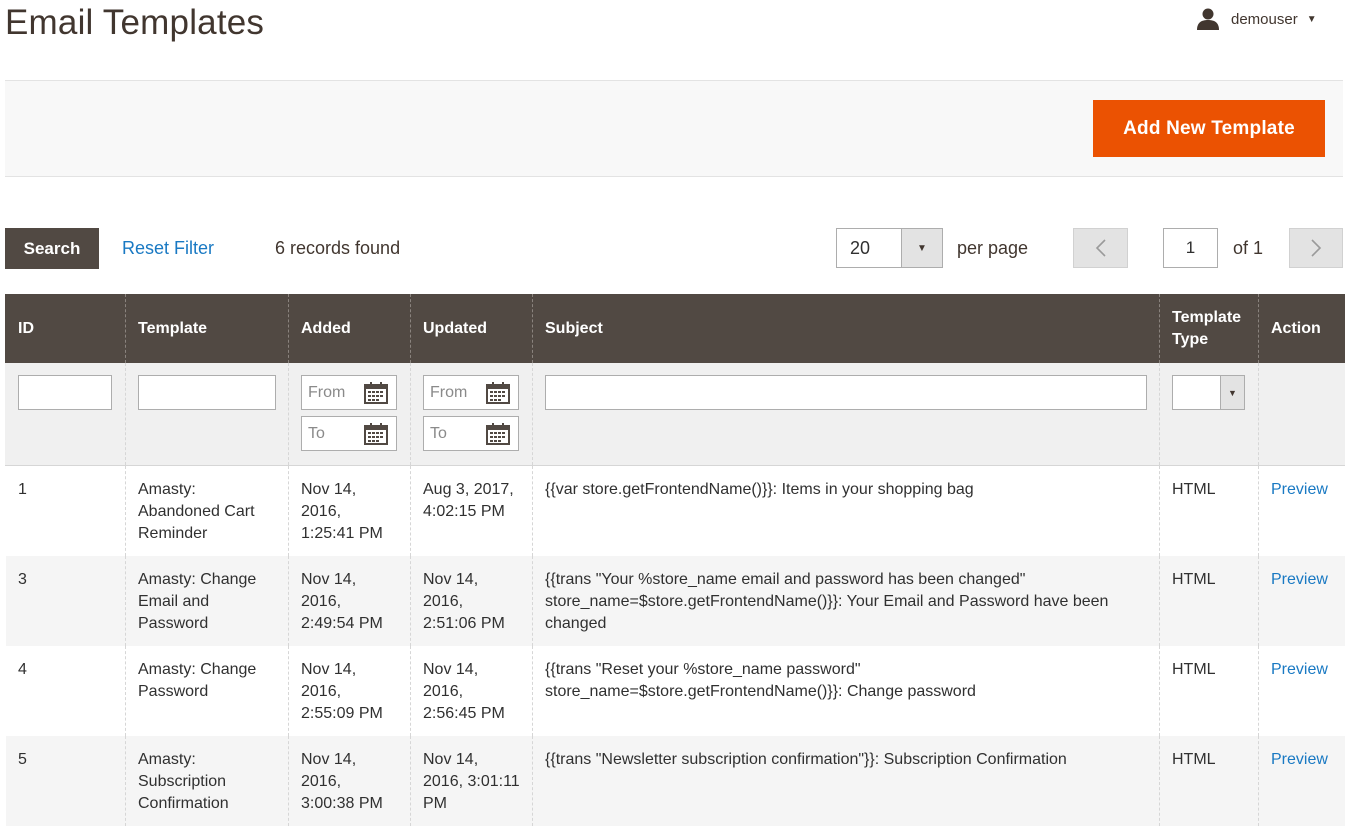 This screenshot has height=826, width=1347. Describe the element at coordinates (349, 328) in the screenshot. I see `column-header-added: Added` at that location.